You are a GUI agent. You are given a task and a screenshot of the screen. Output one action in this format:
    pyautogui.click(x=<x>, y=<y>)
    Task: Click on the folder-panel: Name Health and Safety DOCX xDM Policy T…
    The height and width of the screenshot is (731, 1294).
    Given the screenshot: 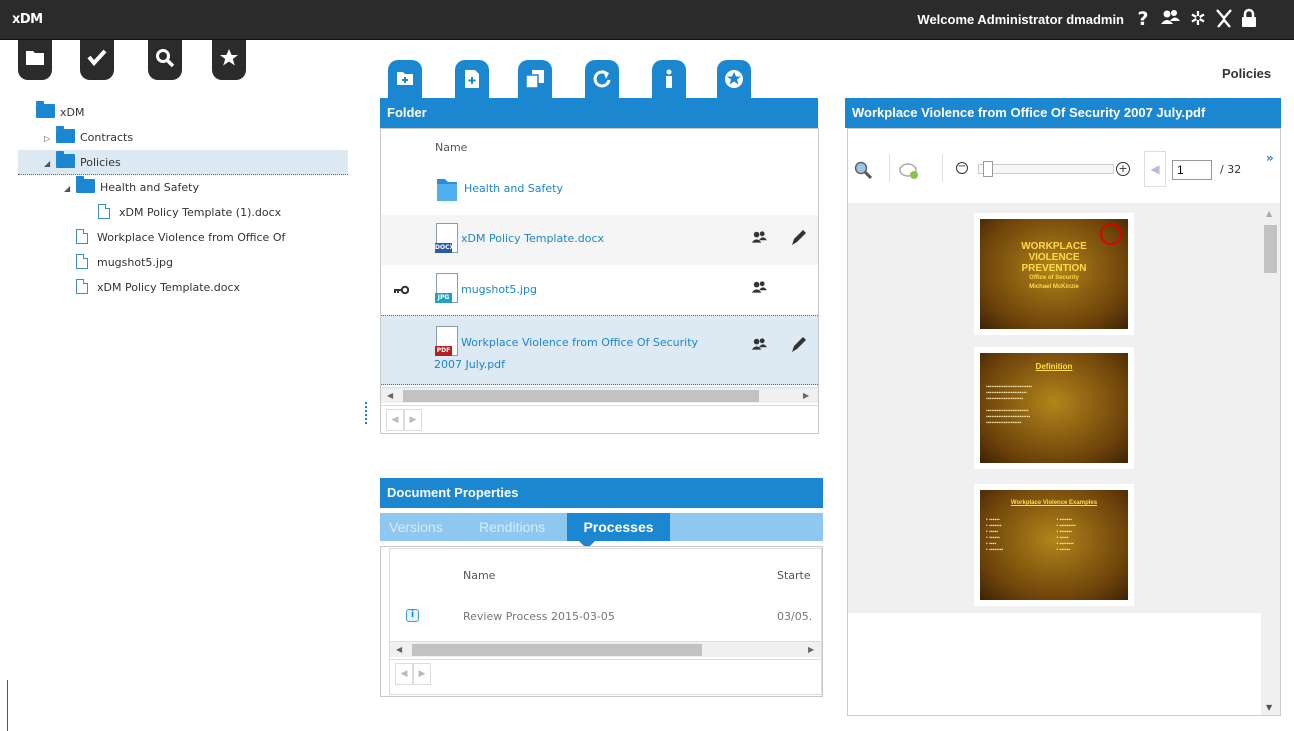 What is the action you would take?
    pyautogui.click(x=599, y=281)
    